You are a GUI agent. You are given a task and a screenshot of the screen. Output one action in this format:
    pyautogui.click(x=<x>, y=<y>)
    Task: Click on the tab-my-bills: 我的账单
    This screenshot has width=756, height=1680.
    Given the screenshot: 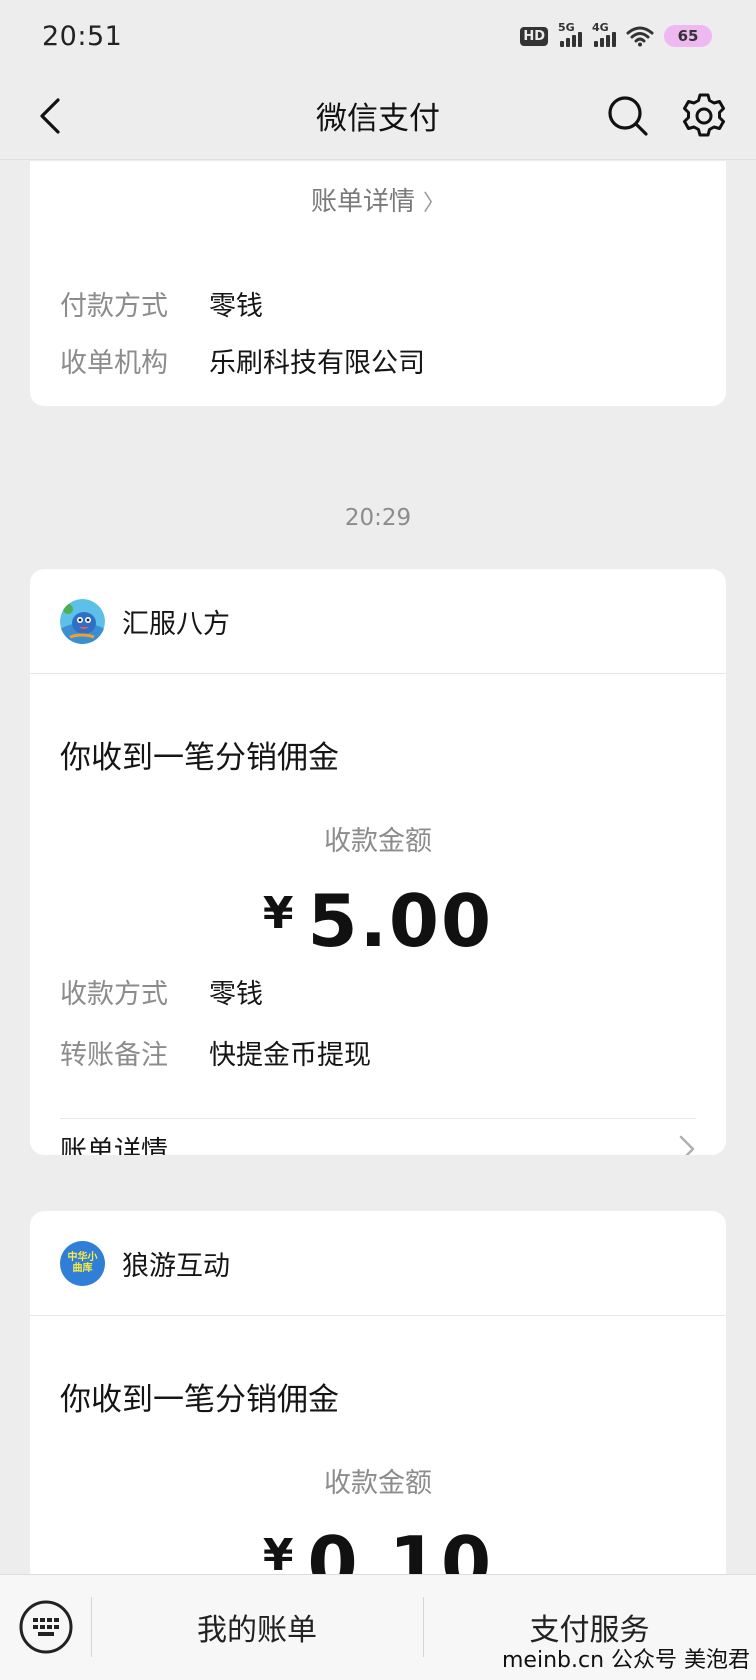 What is the action you would take?
    pyautogui.click(x=257, y=1627)
    